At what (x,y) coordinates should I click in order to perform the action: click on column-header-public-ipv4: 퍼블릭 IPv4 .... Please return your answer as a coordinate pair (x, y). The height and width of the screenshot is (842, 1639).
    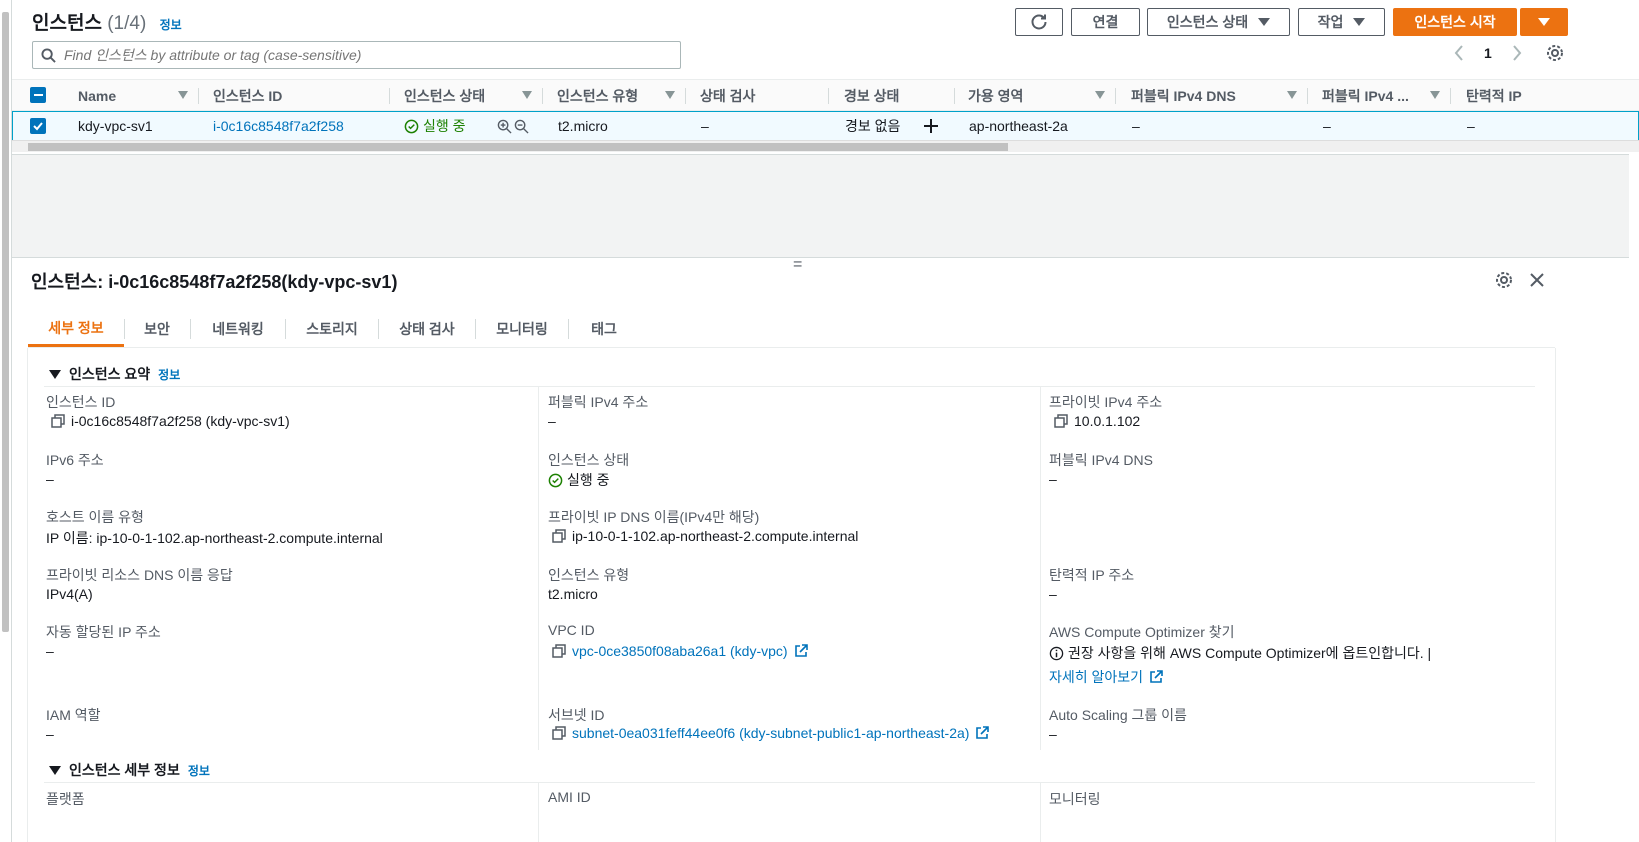
    Looking at the image, I should click on (1386, 96).